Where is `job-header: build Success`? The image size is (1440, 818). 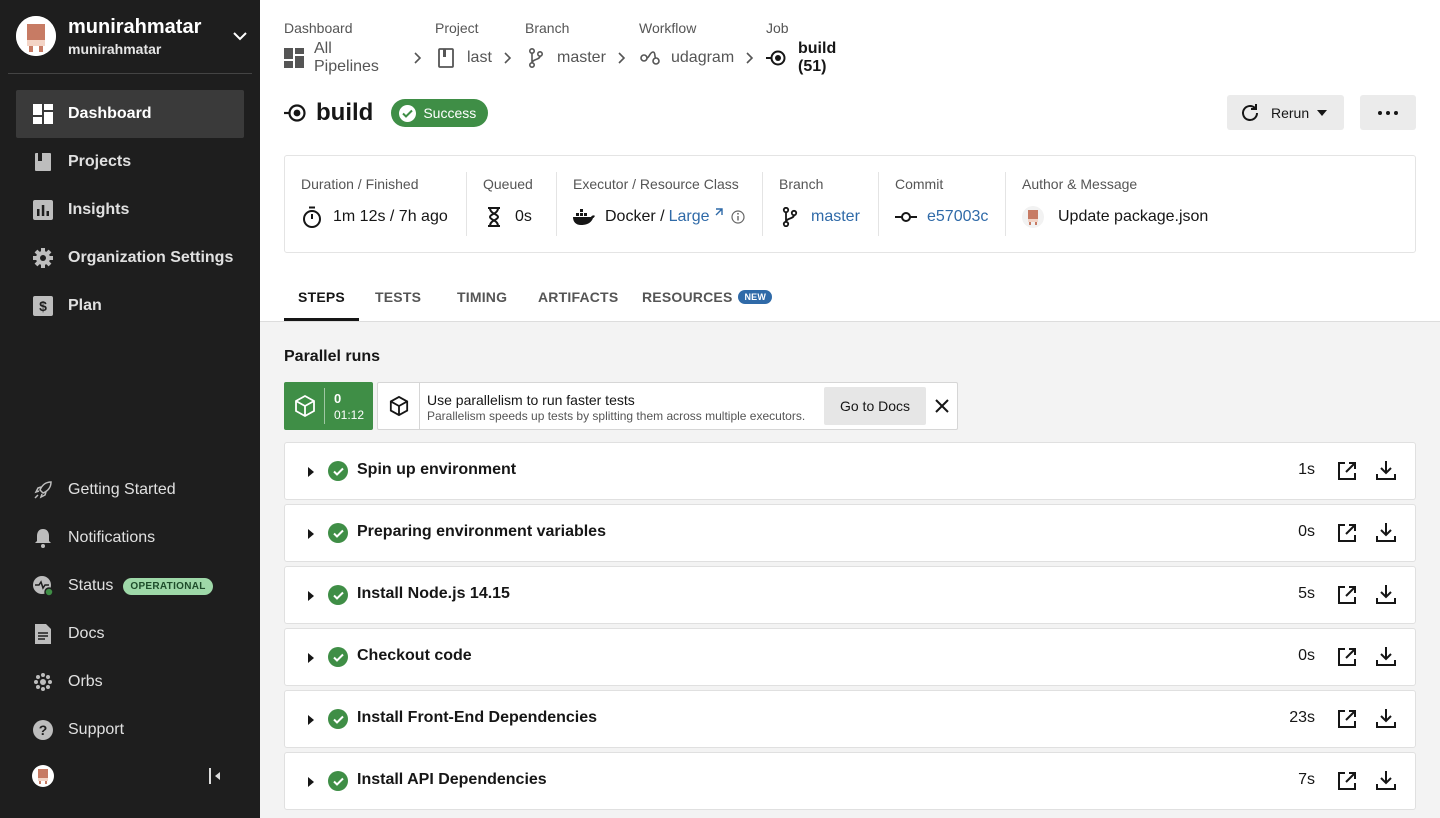 job-header: build Success is located at coordinates (386, 113).